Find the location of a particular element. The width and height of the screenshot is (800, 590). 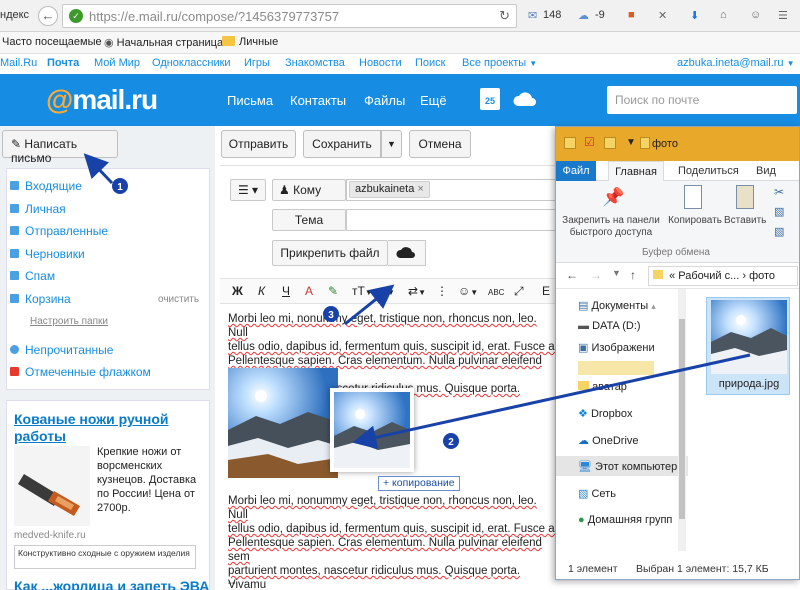

folder-spam: Спам is located at coordinates (32, 276).